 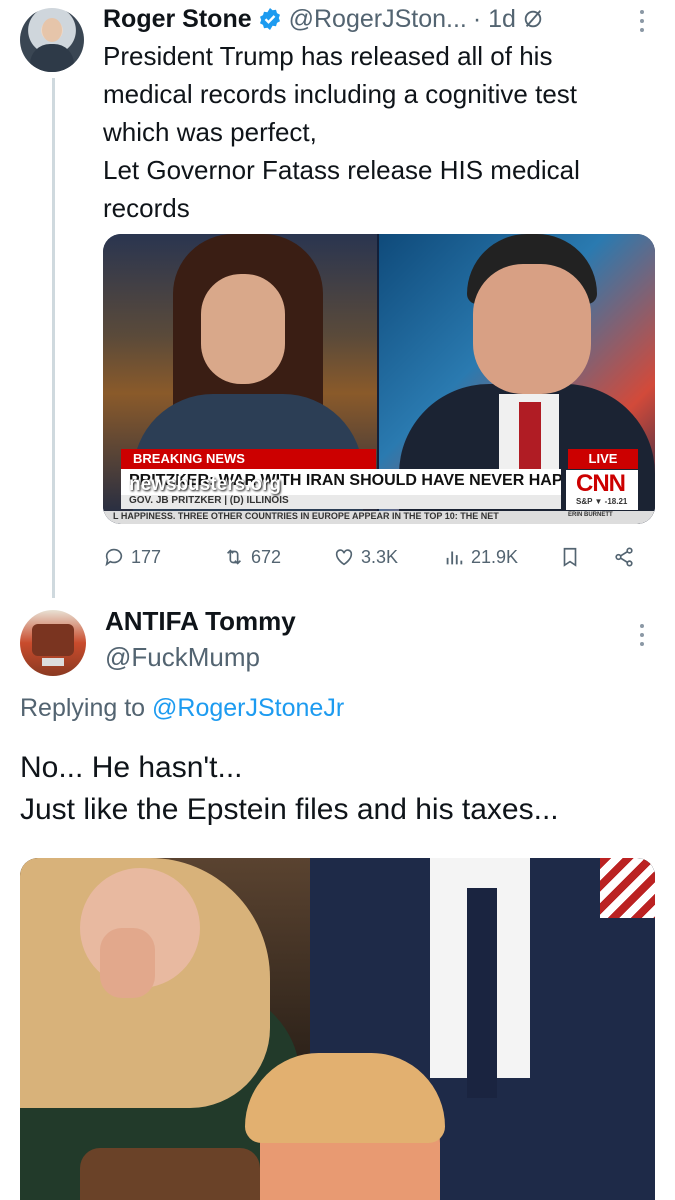 What do you see at coordinates (200, 621) in the screenshot?
I see `author-name: ANTIFA Tommy` at bounding box center [200, 621].